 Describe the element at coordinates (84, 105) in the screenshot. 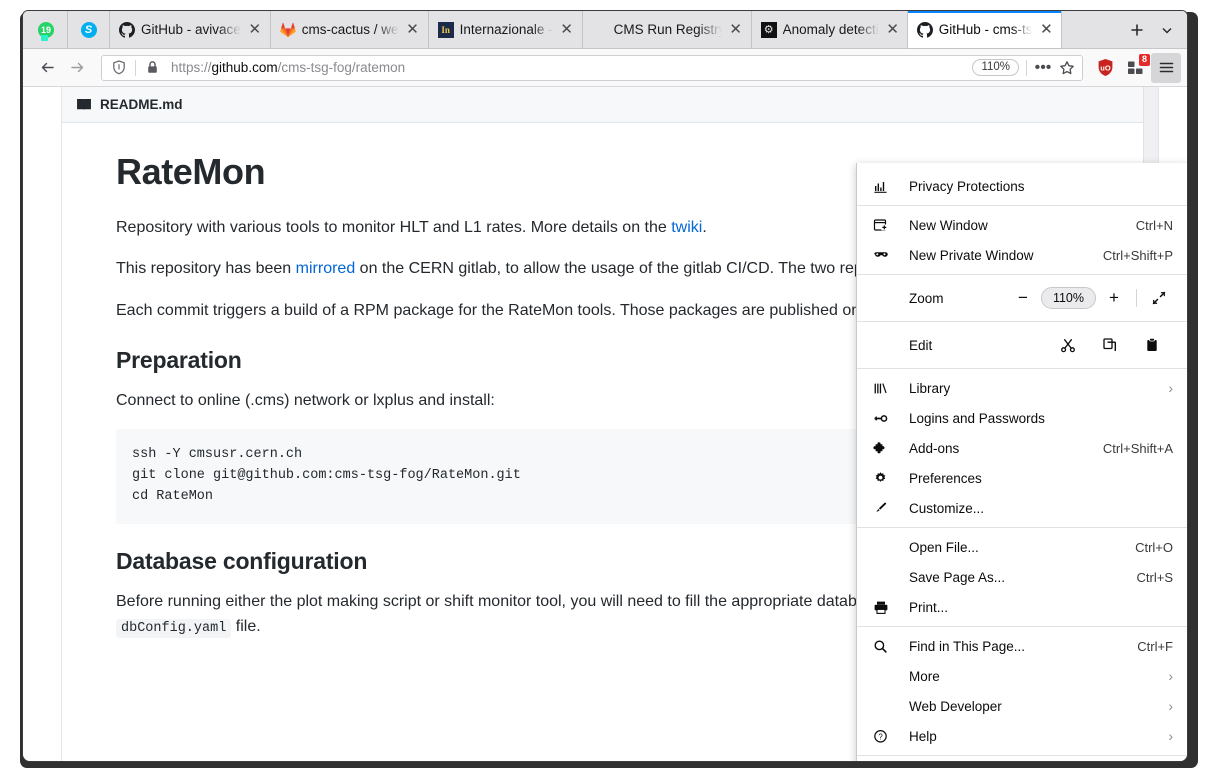

I see `book-icon` at that location.